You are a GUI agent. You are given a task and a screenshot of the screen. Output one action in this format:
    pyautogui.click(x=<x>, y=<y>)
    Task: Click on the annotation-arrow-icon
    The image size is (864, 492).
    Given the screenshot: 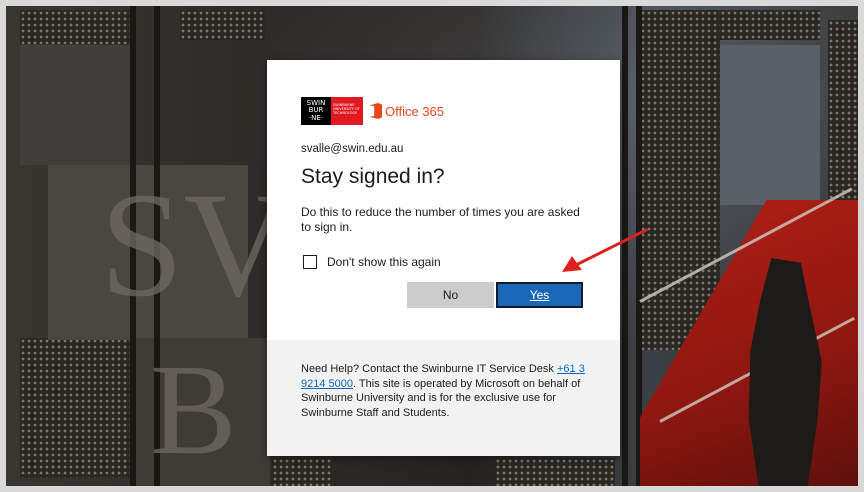 What is the action you would take?
    pyautogui.click(x=605, y=250)
    